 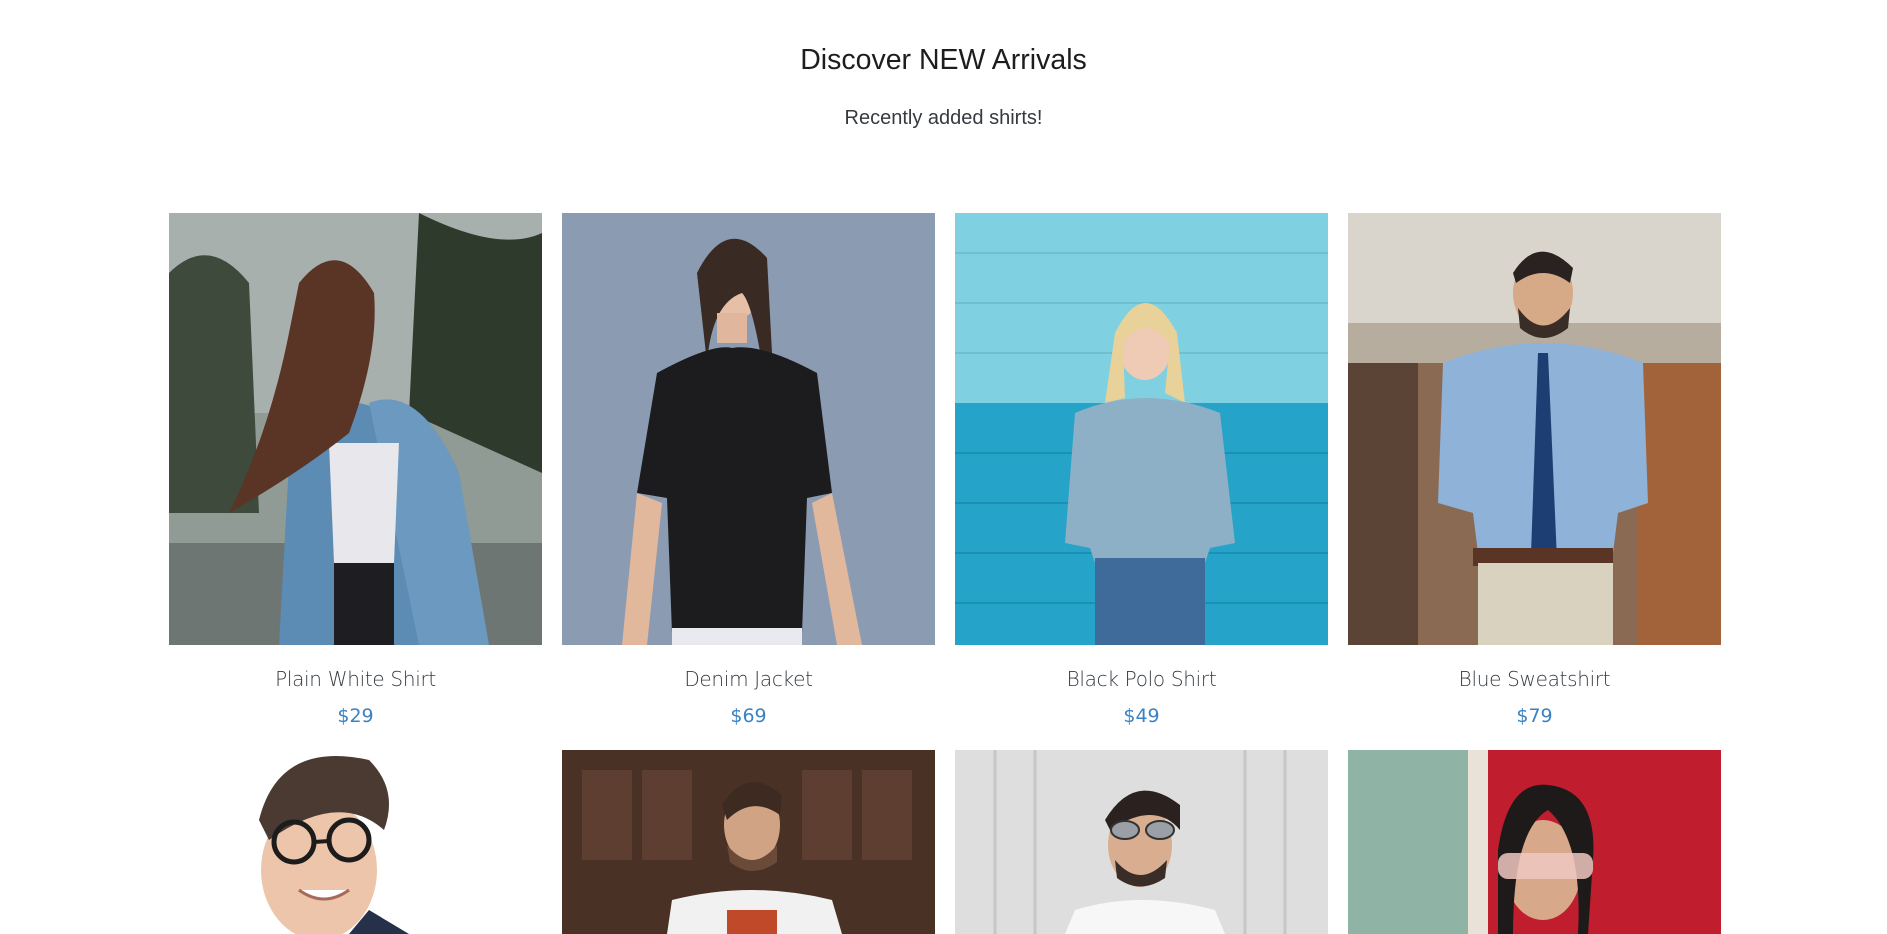 I want to click on product-card: Plain White Shirt $29, so click(x=355, y=470).